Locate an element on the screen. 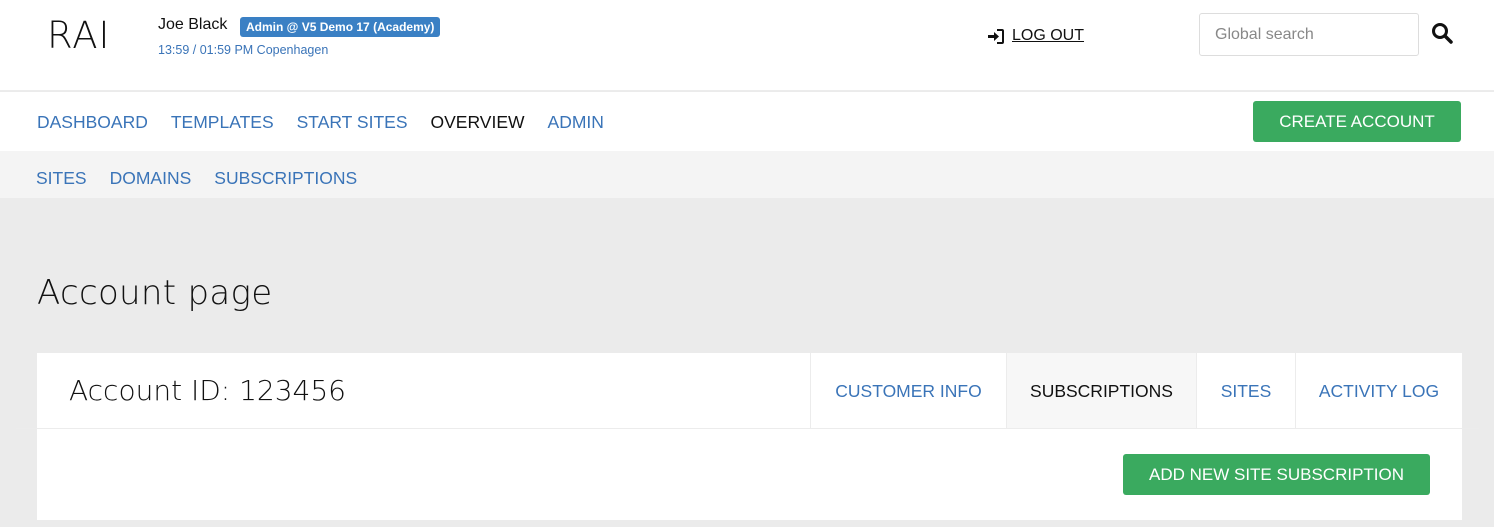  nav-item-overview: OVERVIEW is located at coordinates (478, 122).